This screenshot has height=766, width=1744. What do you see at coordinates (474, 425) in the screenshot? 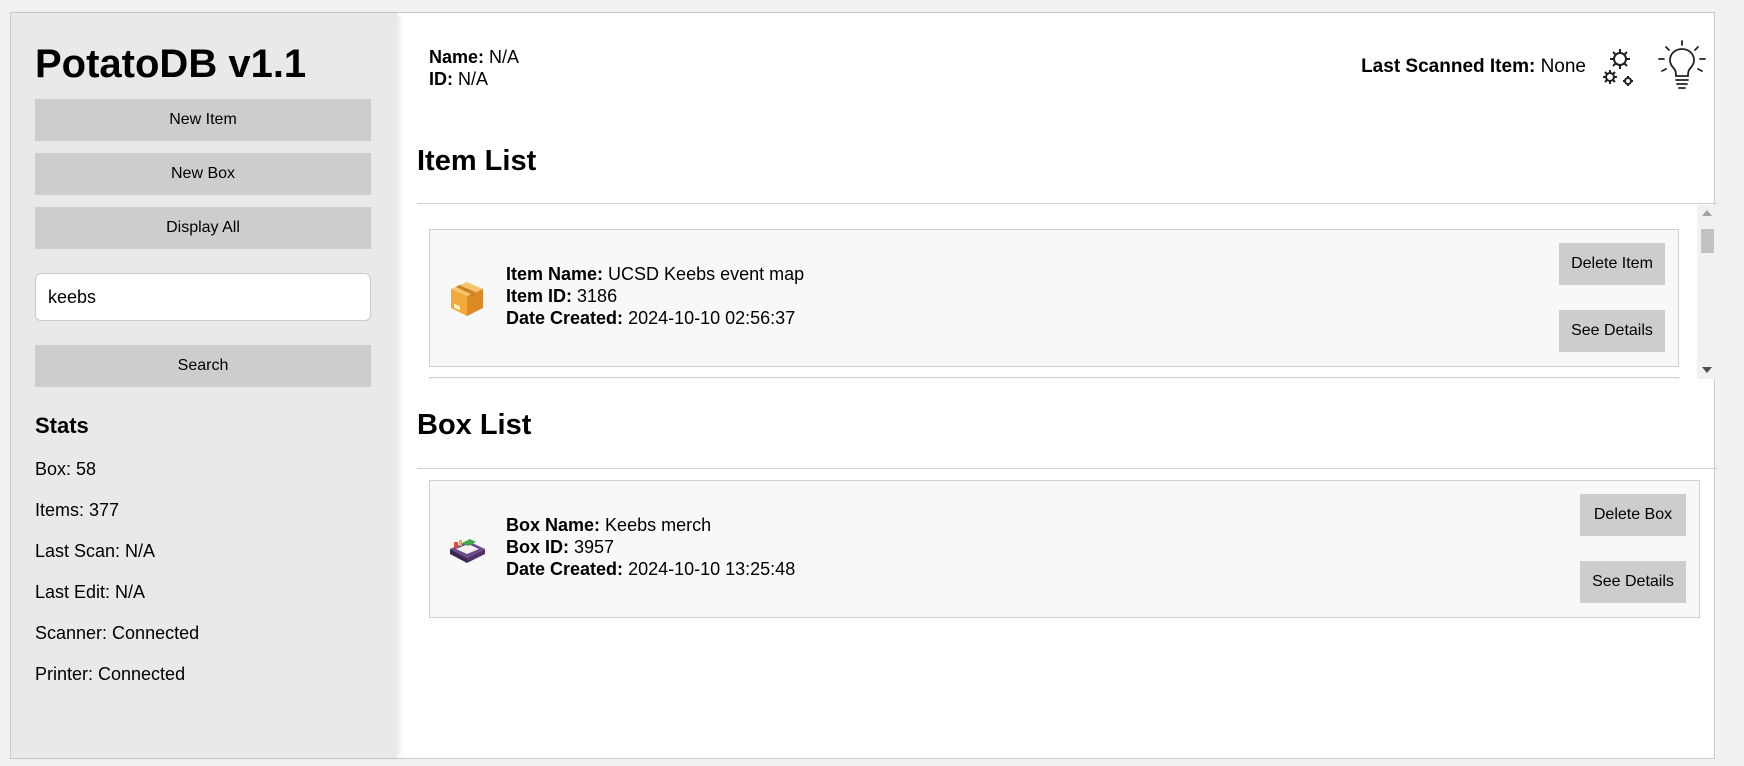
I see `box-list-title: Box List` at bounding box center [474, 425].